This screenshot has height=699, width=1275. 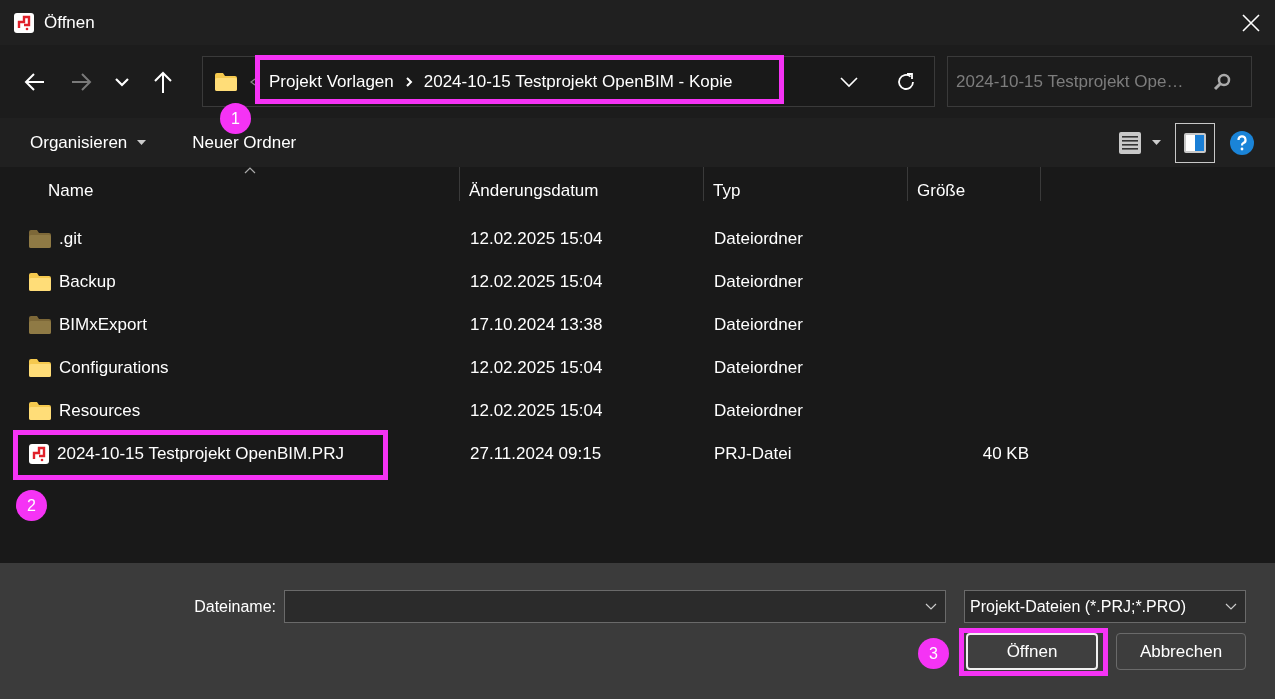 What do you see at coordinates (578, 81) in the screenshot?
I see `breadcrumb-item: 2024-10-15 Testprojekt OpenBIM - Kopie` at bounding box center [578, 81].